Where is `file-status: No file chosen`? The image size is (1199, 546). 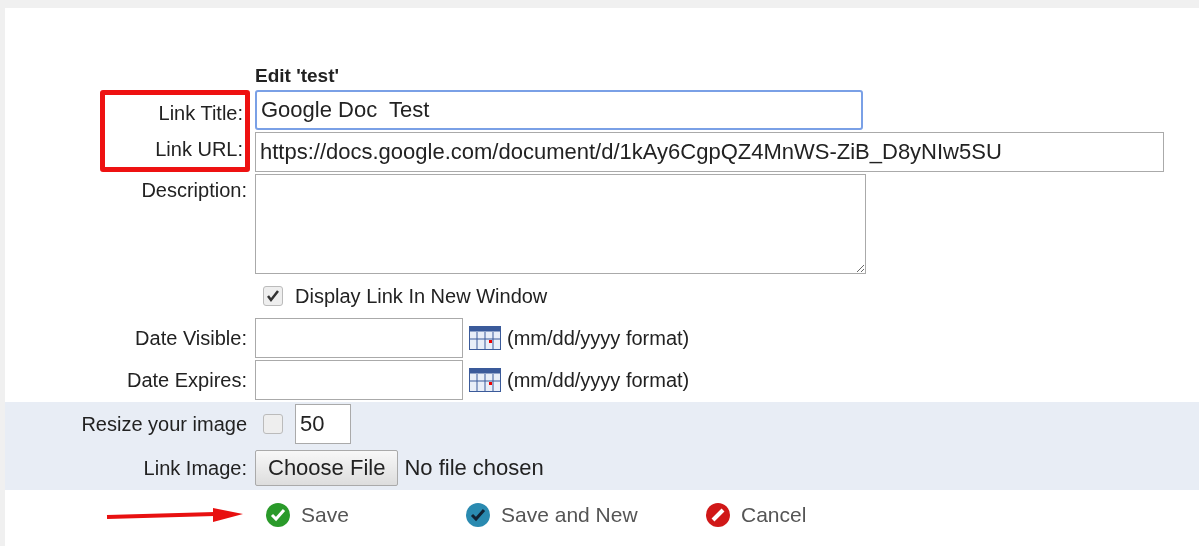 file-status: No file chosen is located at coordinates (474, 468).